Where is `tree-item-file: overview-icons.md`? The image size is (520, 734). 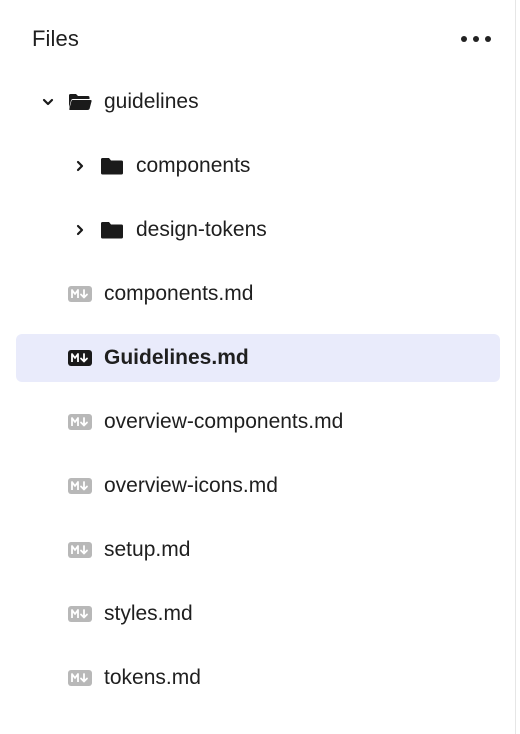
tree-item-file: overview-icons.md is located at coordinates (258, 486).